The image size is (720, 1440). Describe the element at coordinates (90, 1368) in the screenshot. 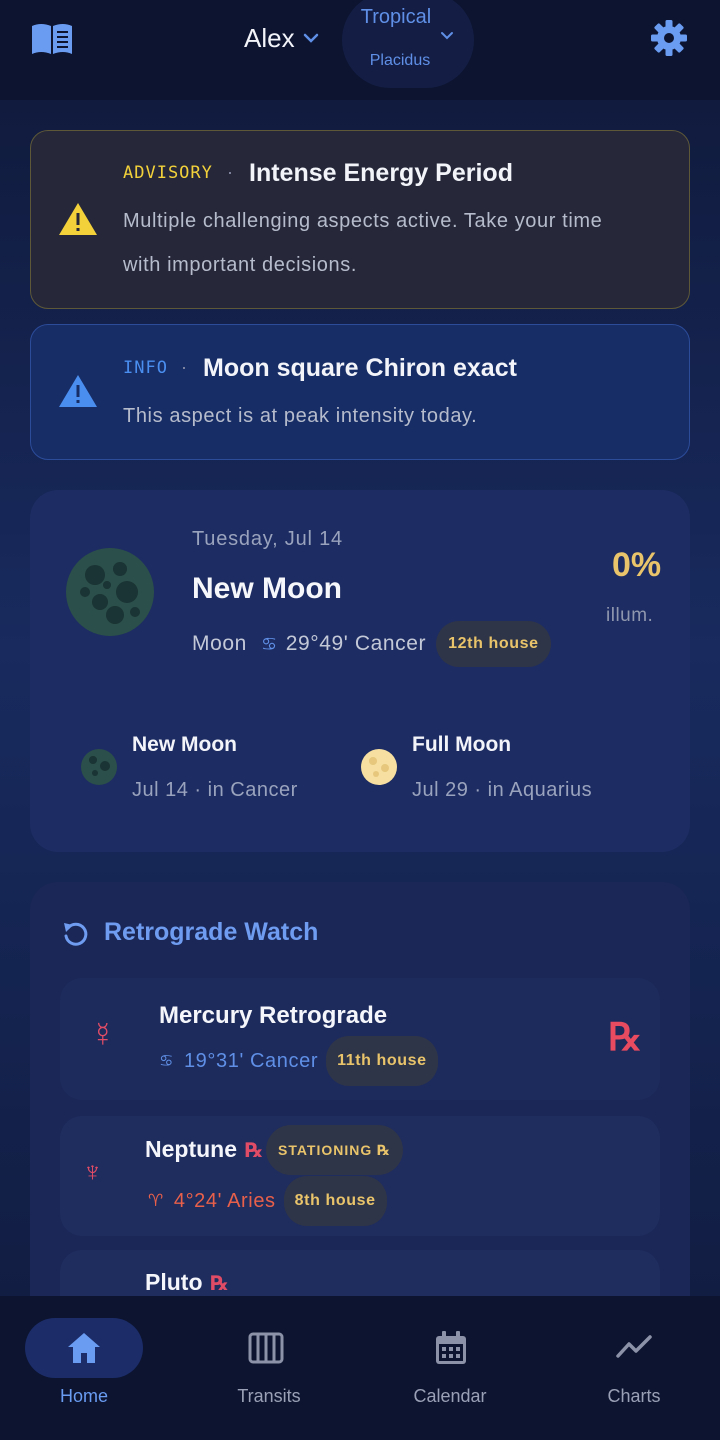

I see `nav-home: Home` at that location.